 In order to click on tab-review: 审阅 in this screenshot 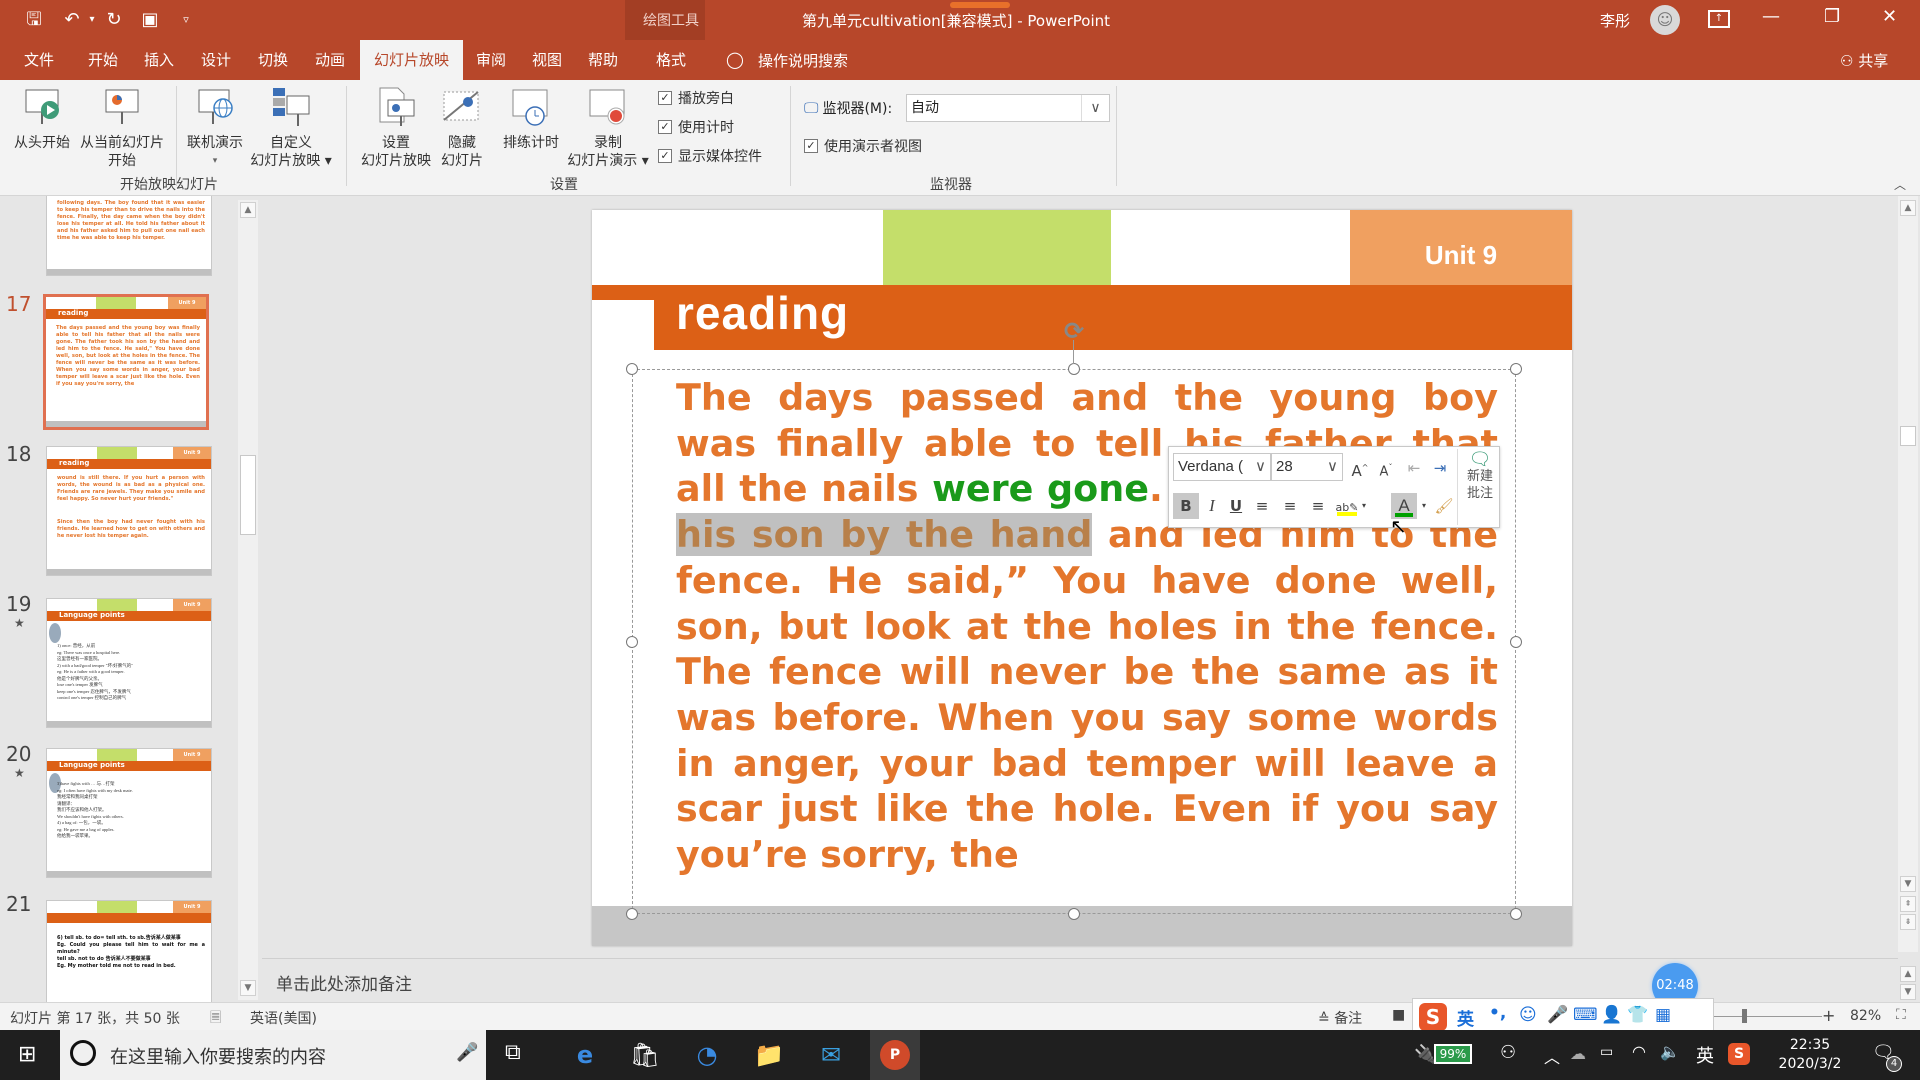, I will do `click(491, 60)`.